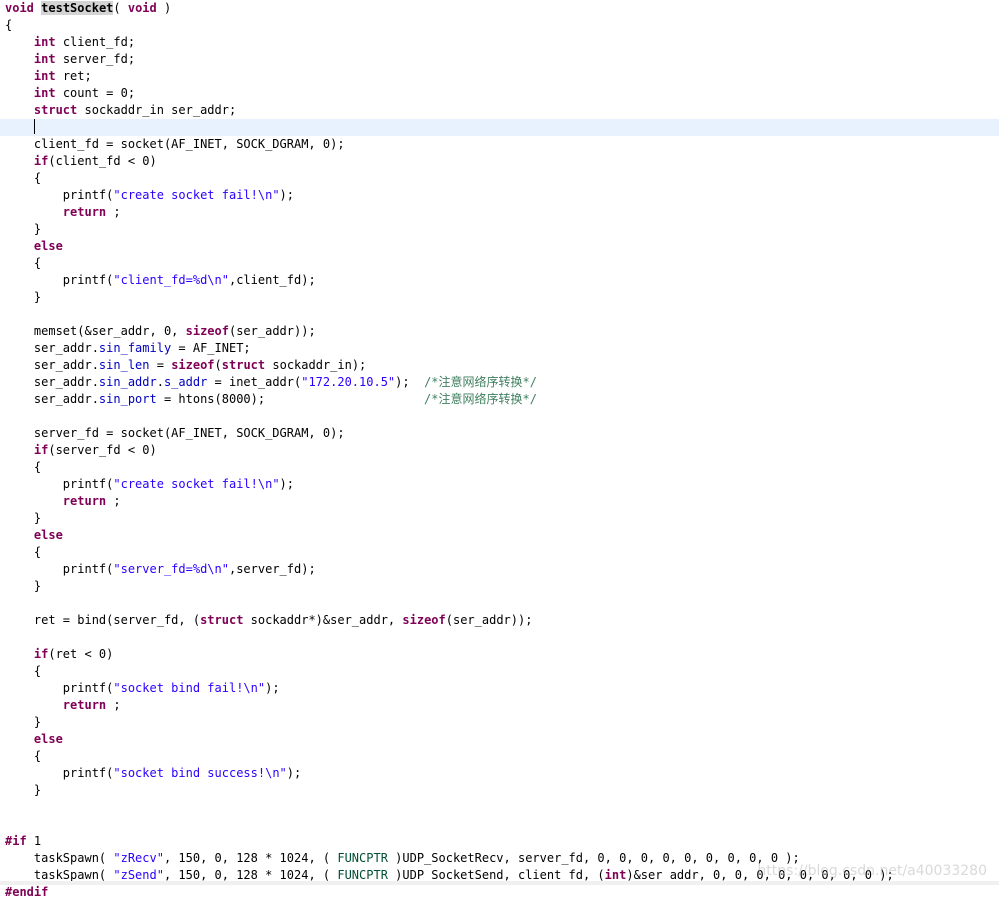 The height and width of the screenshot is (901, 999). I want to click on code-line: if(client_fd < 0), so click(499, 161).